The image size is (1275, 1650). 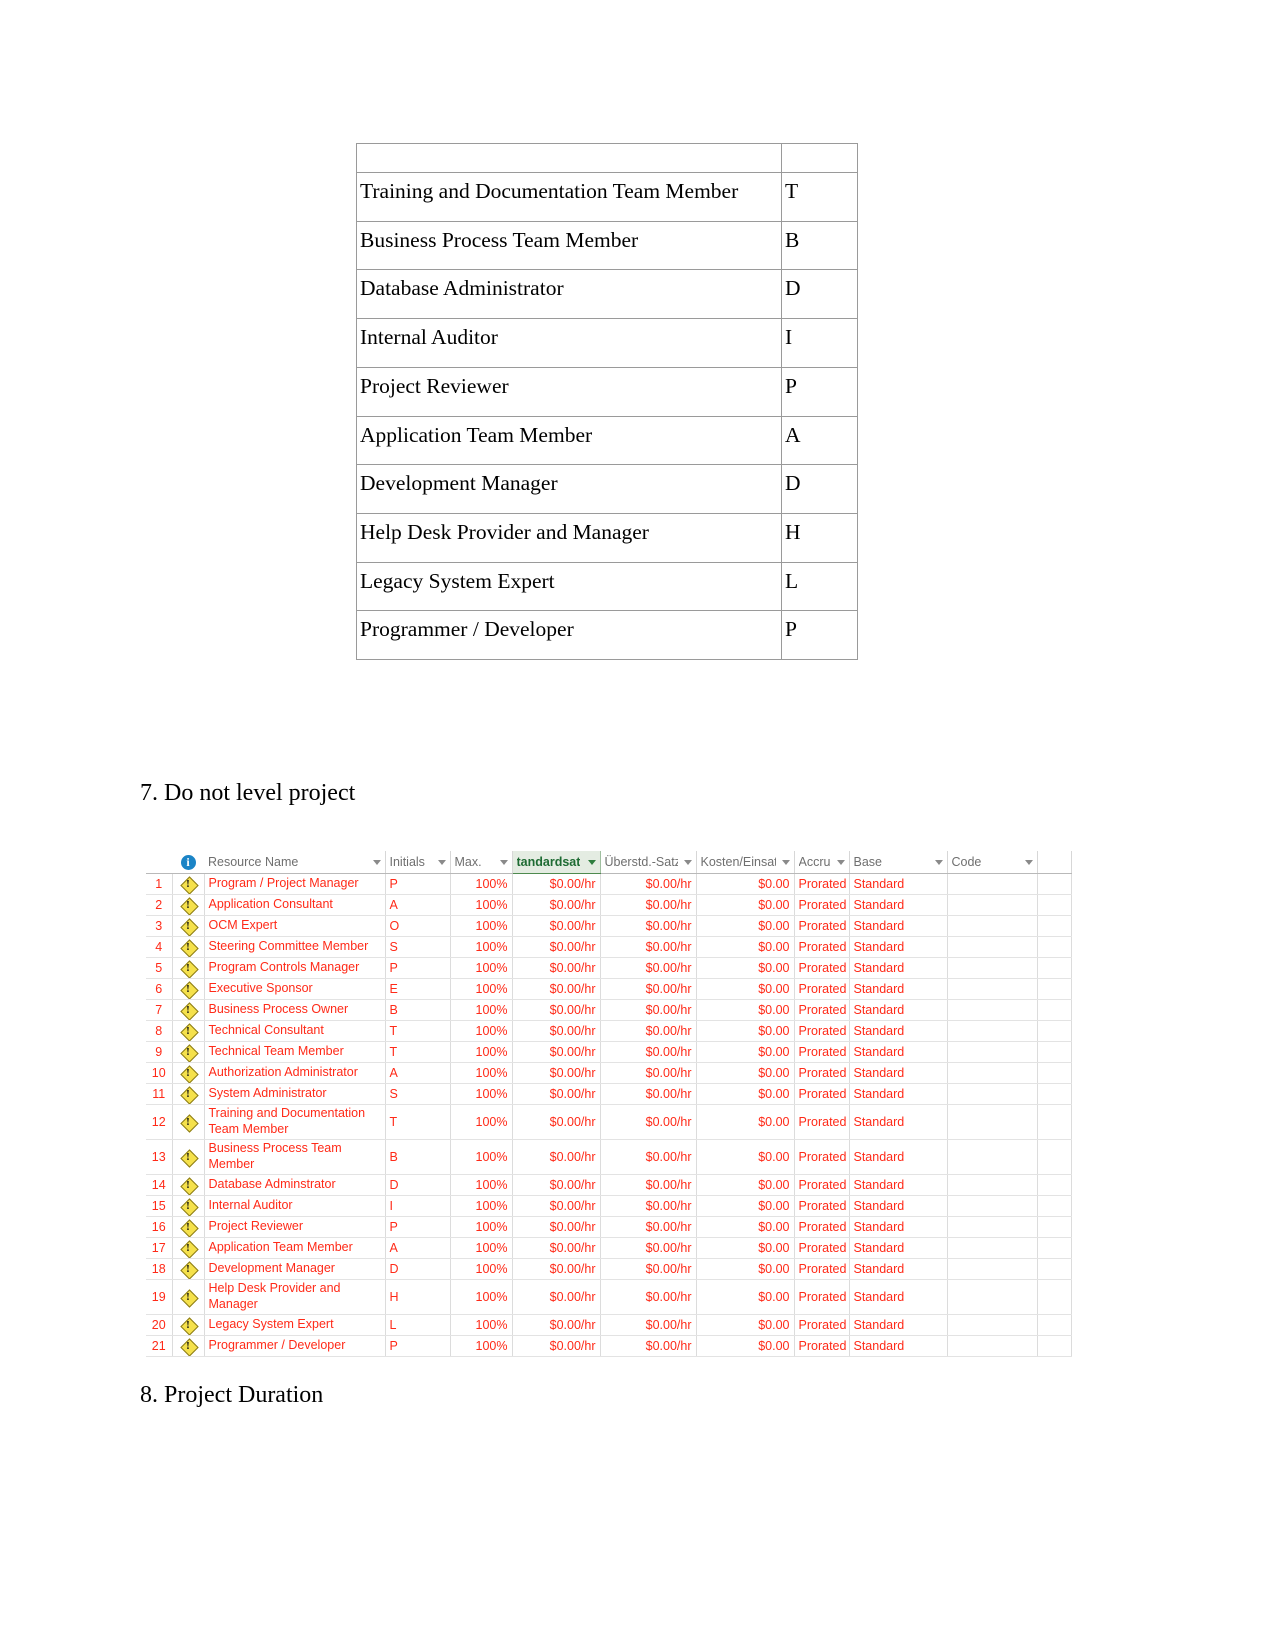 I want to click on column-header-base_calendar: Base, so click(x=898, y=862).